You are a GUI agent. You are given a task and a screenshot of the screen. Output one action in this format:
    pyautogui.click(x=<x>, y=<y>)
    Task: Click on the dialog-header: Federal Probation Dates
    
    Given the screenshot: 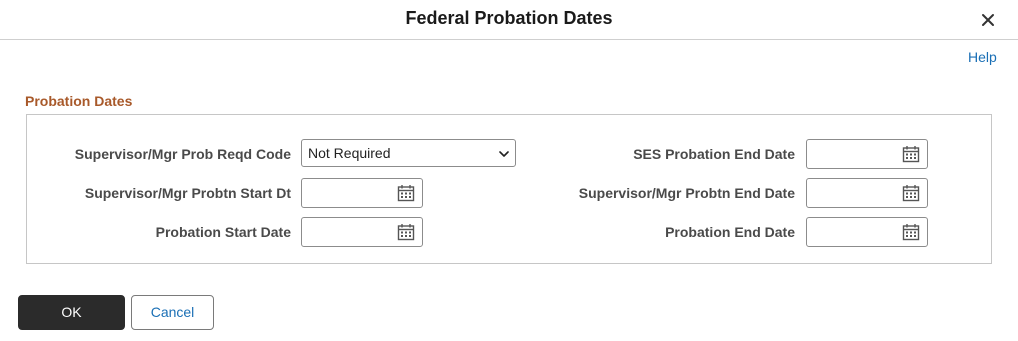 What is the action you would take?
    pyautogui.click(x=509, y=20)
    